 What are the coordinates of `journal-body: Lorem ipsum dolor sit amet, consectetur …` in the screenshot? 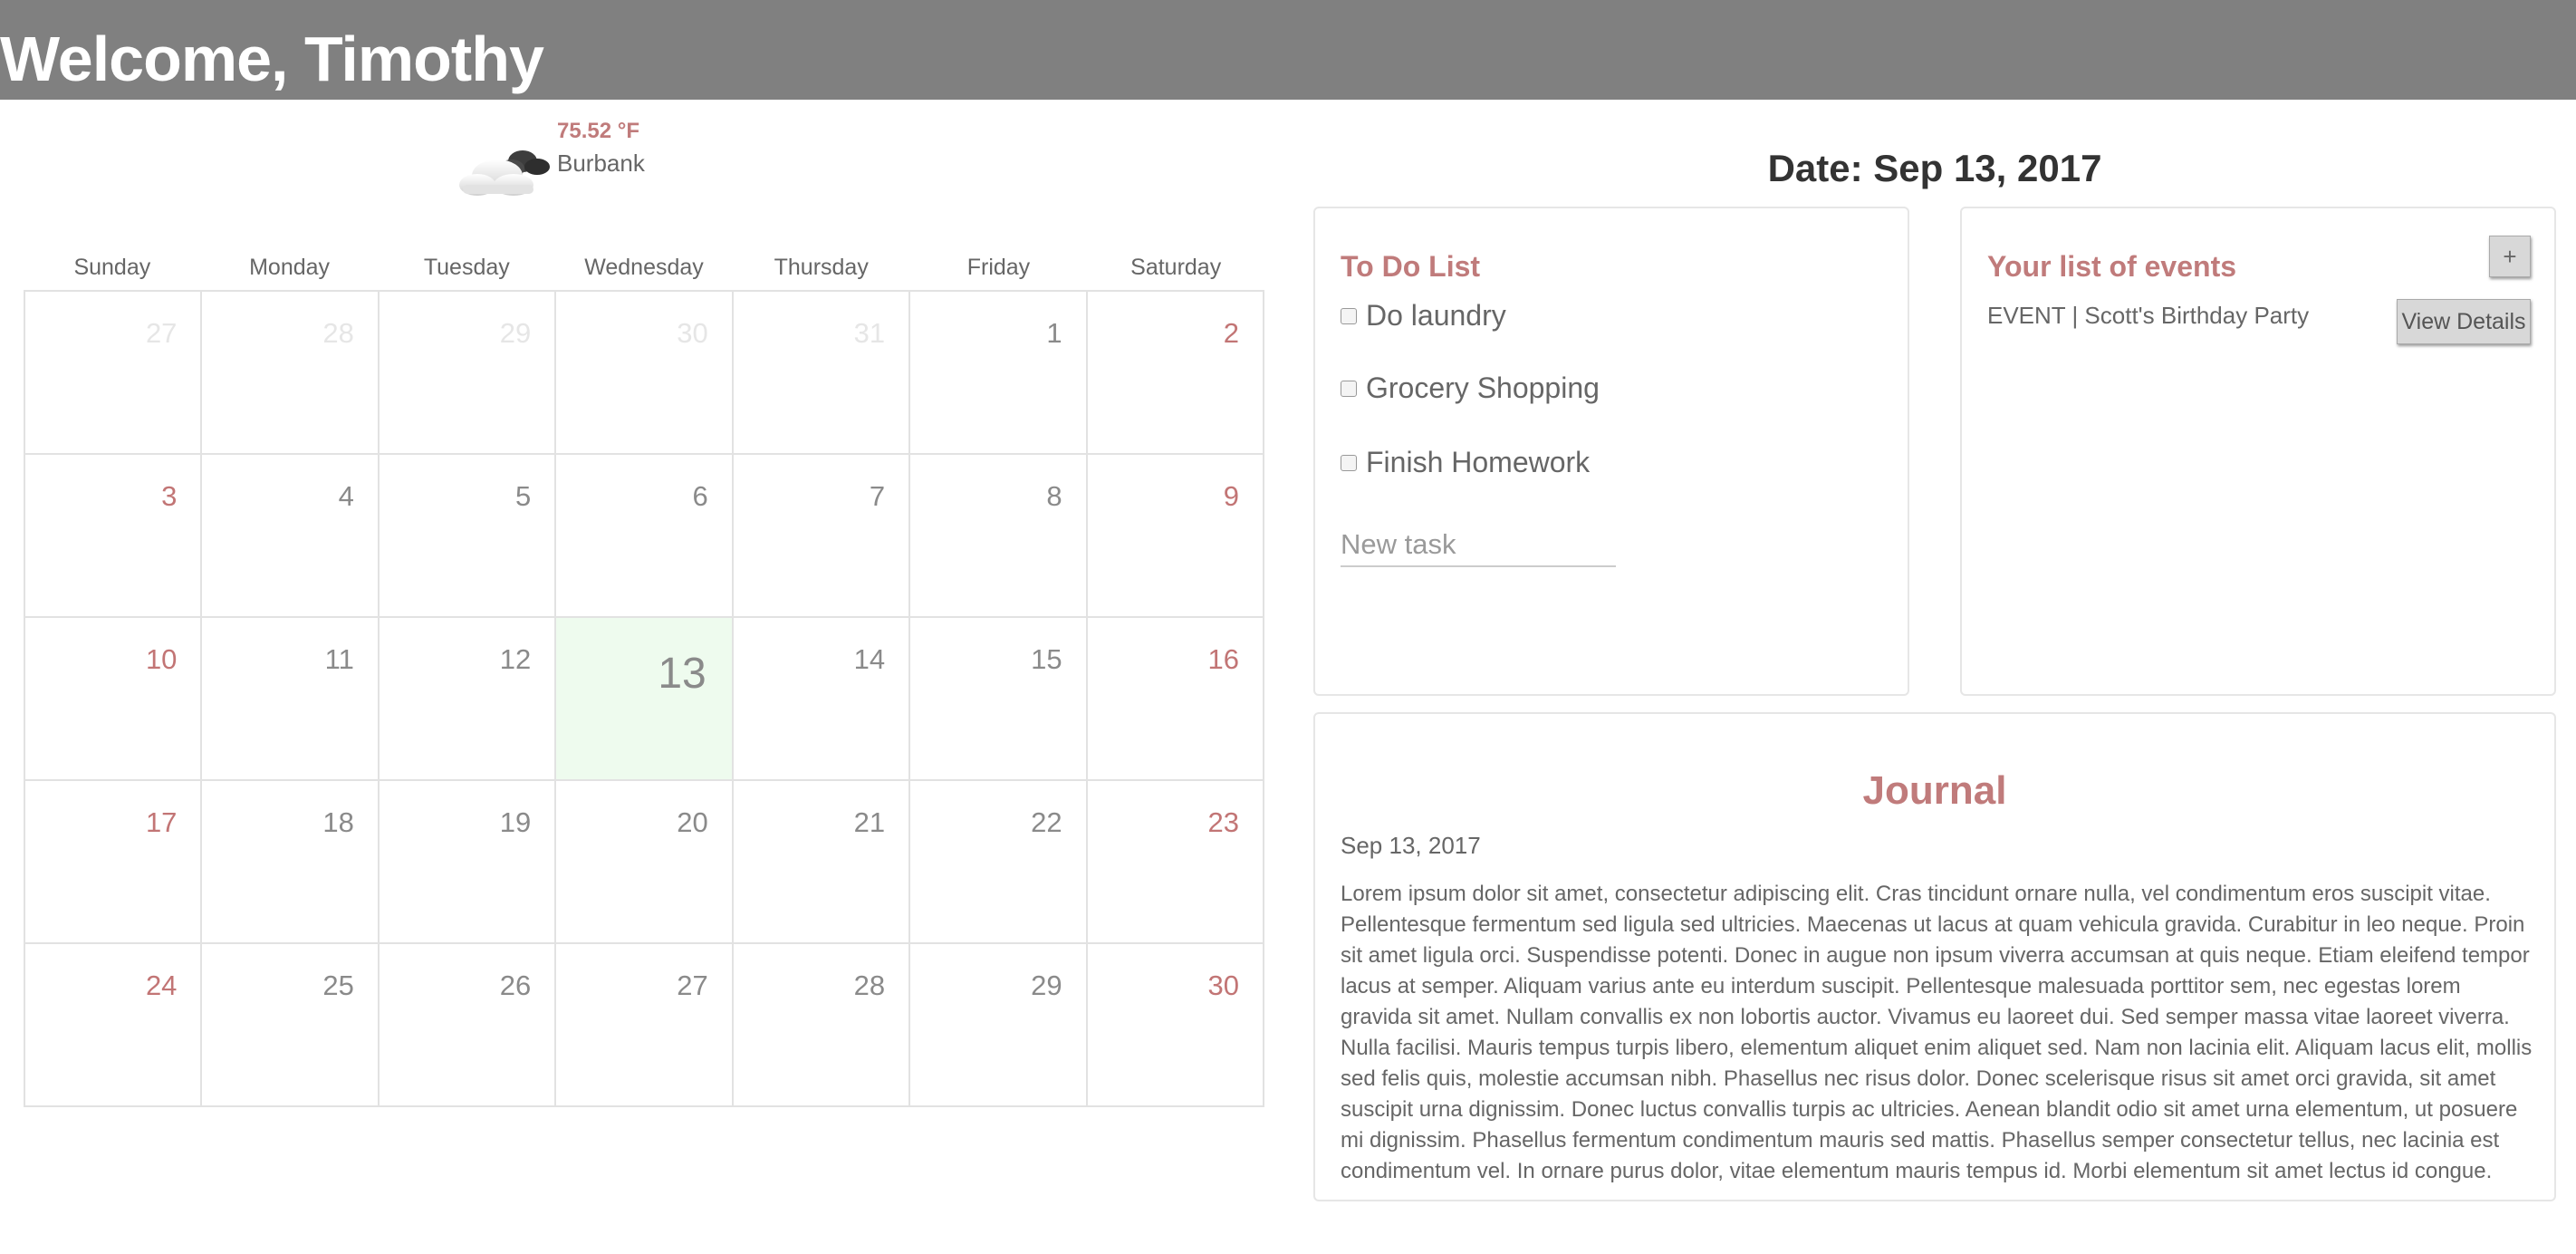 It's located at (1937, 1033).